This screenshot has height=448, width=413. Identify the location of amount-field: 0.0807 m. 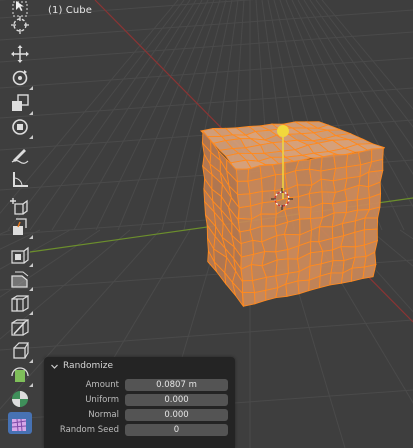
(176, 385).